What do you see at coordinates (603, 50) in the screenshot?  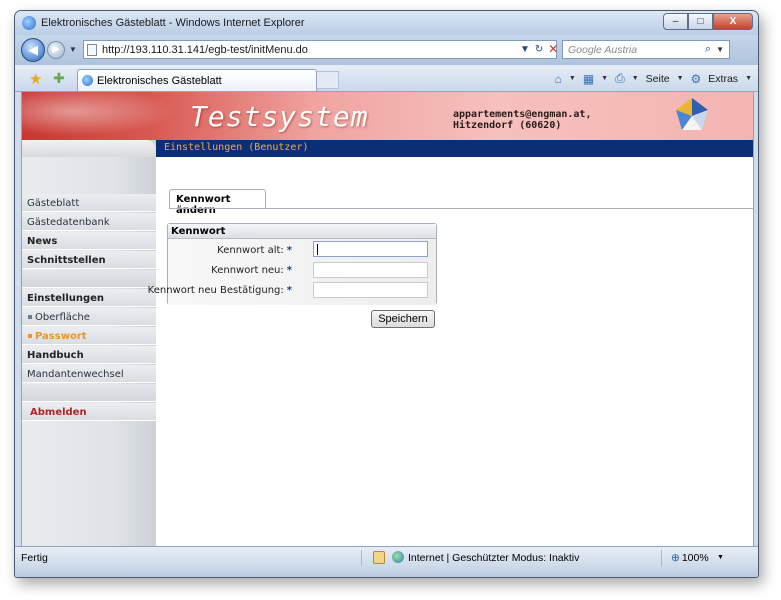 I see `search-placeholder: Google Austria` at bounding box center [603, 50].